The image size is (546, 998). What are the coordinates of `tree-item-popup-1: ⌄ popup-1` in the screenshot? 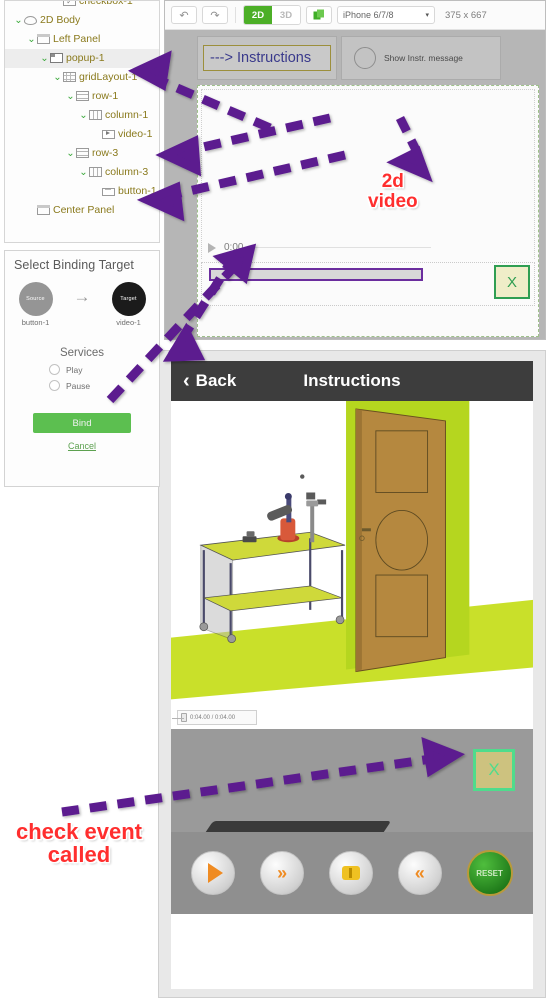 It's located at (82, 58).